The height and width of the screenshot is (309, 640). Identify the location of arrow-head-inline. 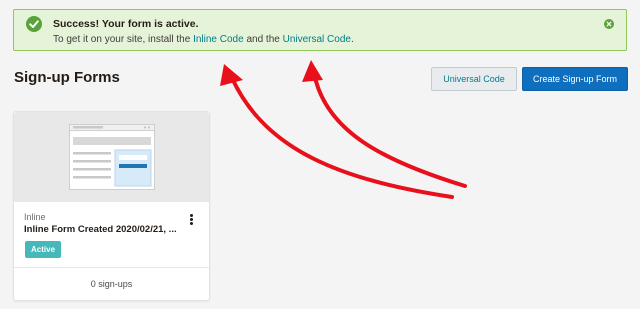
(231, 75).